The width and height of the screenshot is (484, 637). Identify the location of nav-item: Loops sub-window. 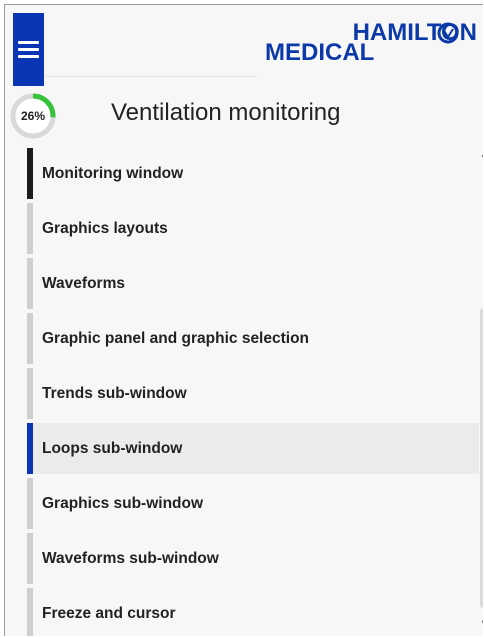
(253, 448).